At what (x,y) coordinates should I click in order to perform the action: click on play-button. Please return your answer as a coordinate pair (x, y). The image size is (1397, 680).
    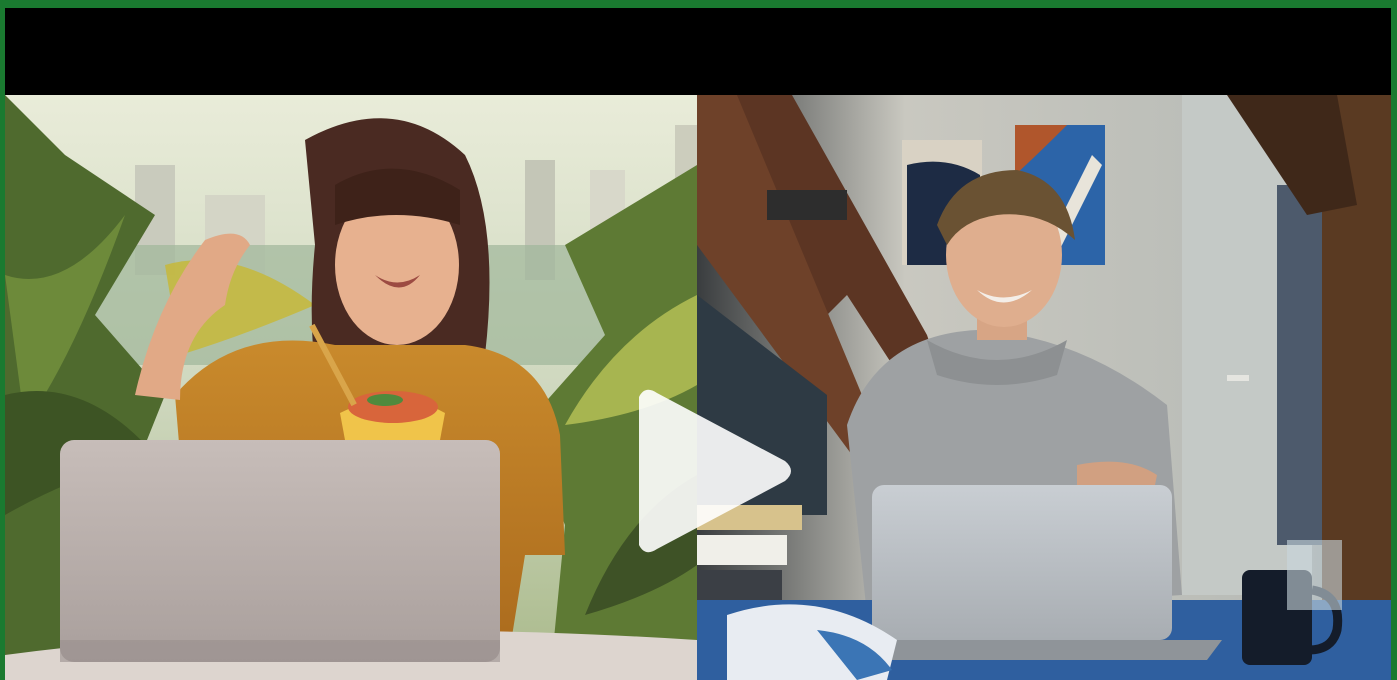
    Looking at the image, I should click on (715, 471).